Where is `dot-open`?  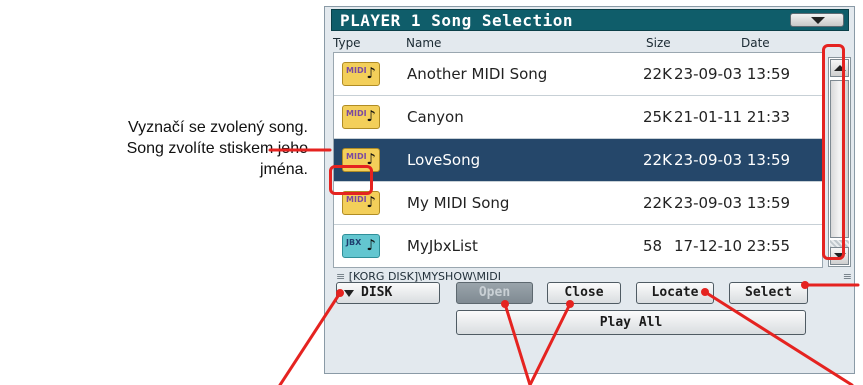
dot-open is located at coordinates (505, 304).